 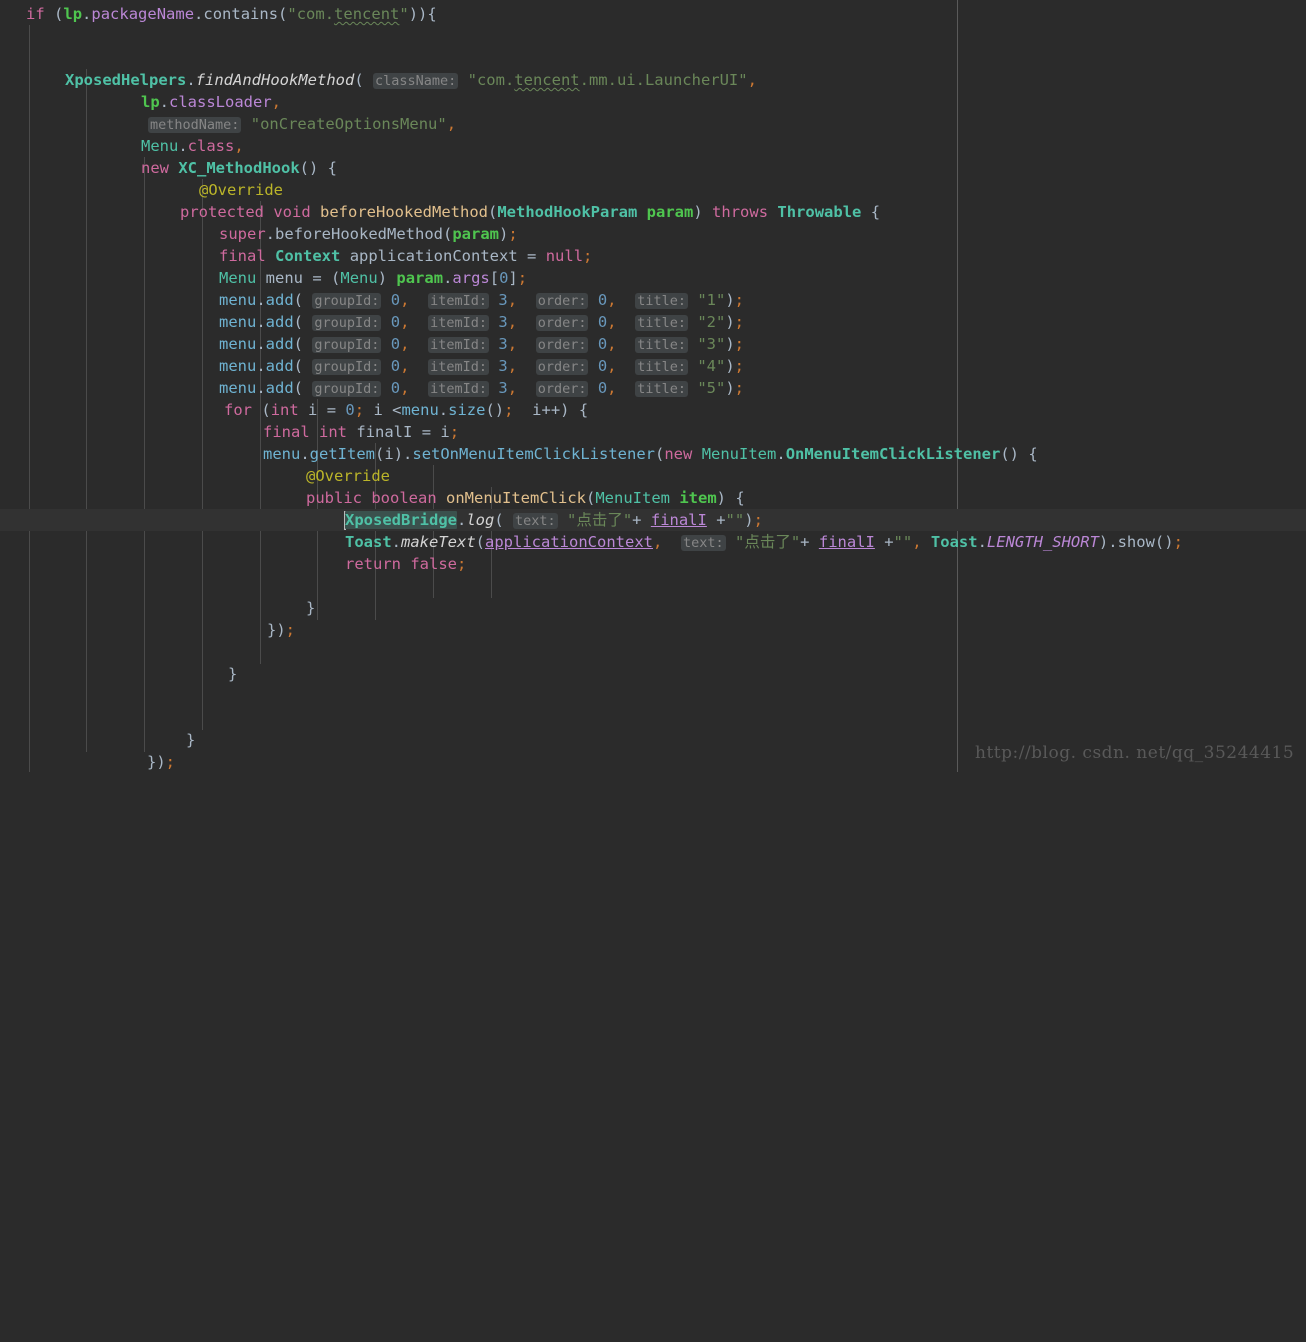 What do you see at coordinates (302, 124) in the screenshot?
I see `code-line: methodName: "onCreateOptionsMenu",` at bounding box center [302, 124].